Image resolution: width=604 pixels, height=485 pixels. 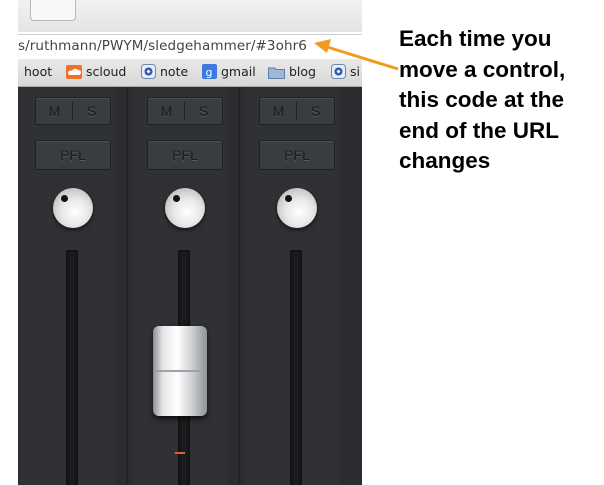 What do you see at coordinates (445, 160) in the screenshot?
I see `annotation-line: changes` at bounding box center [445, 160].